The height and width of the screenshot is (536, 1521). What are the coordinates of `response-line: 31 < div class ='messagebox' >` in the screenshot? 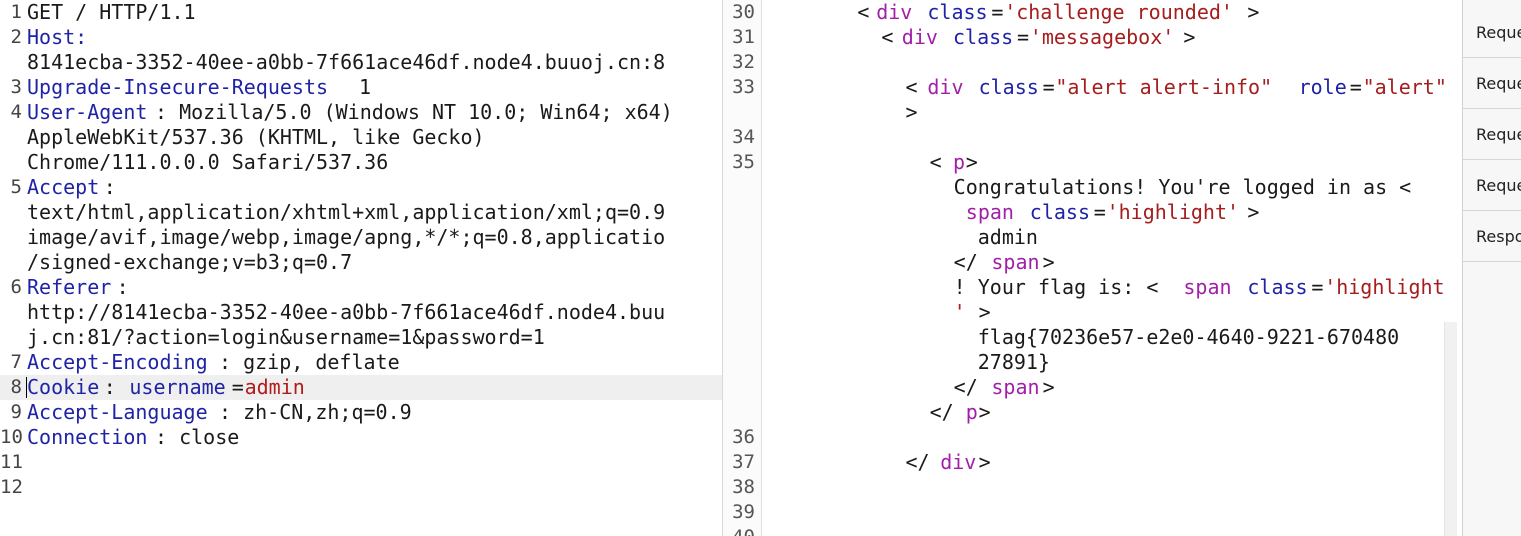 It's located at (1092, 37).